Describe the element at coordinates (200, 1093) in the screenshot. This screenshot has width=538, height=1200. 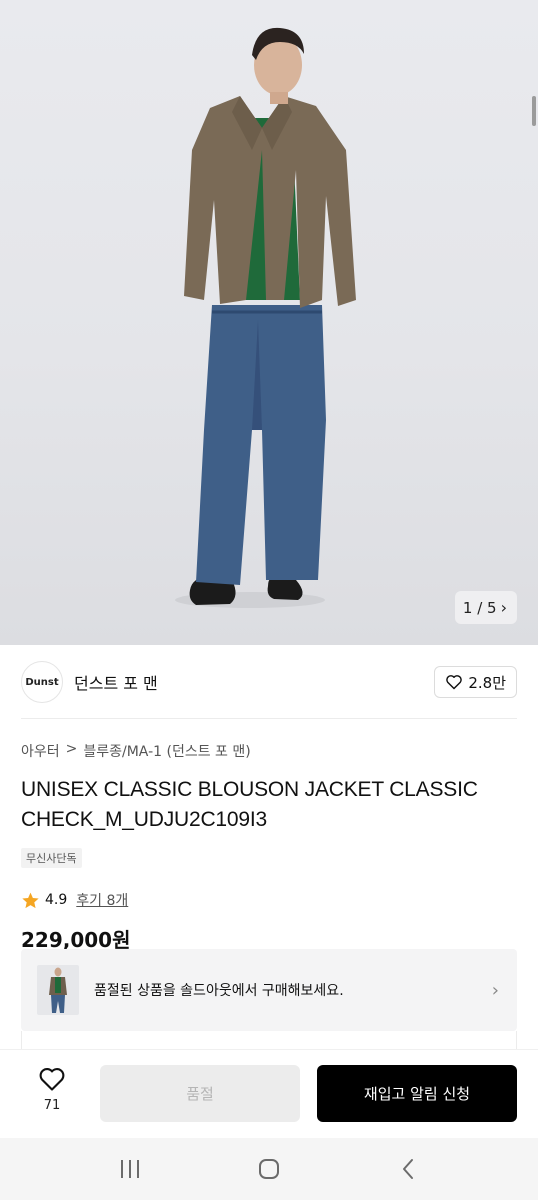
I see `soldout-button: 품절` at that location.